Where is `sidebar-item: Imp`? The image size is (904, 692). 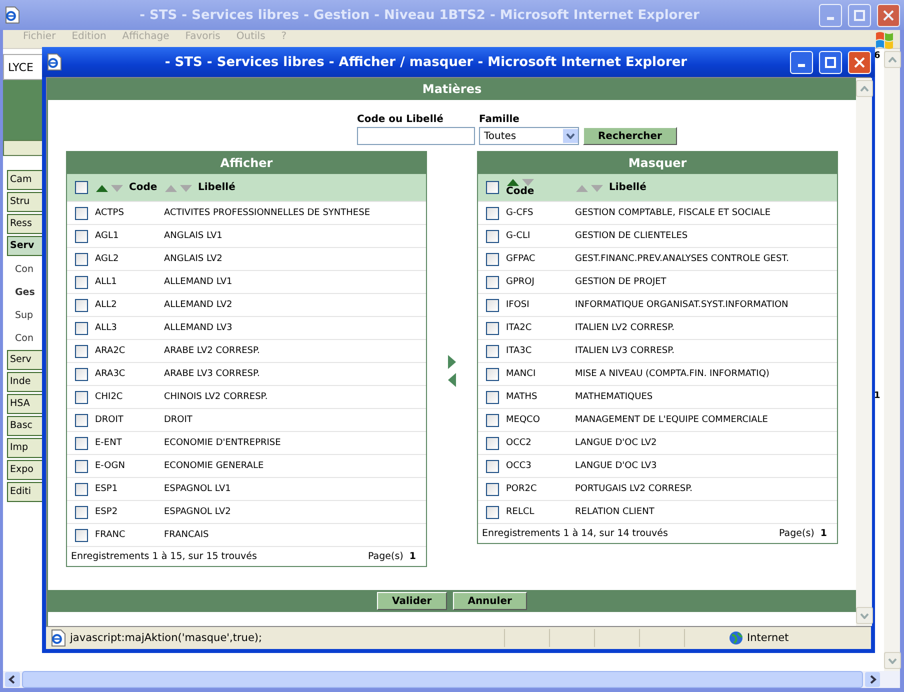 sidebar-item: Imp is located at coordinates (25, 448).